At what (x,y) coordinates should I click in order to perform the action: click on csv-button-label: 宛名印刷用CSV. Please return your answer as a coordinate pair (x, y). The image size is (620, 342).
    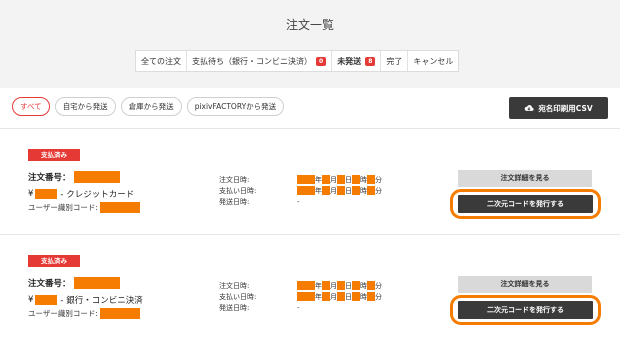
    Looking at the image, I should click on (565, 108).